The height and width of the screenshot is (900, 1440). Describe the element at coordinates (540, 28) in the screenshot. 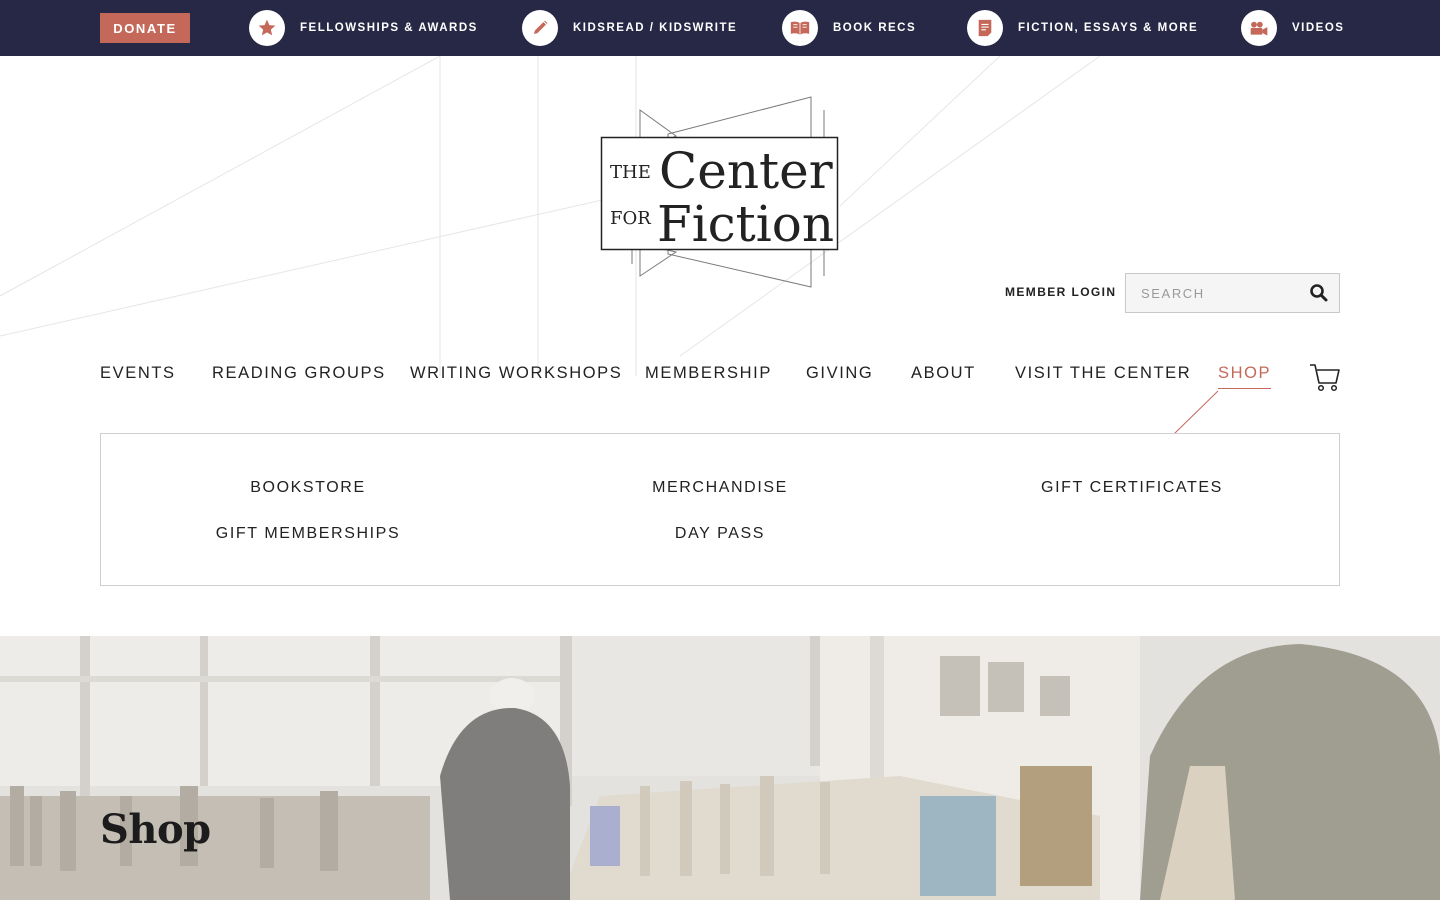

I see `pencil-icon` at that location.